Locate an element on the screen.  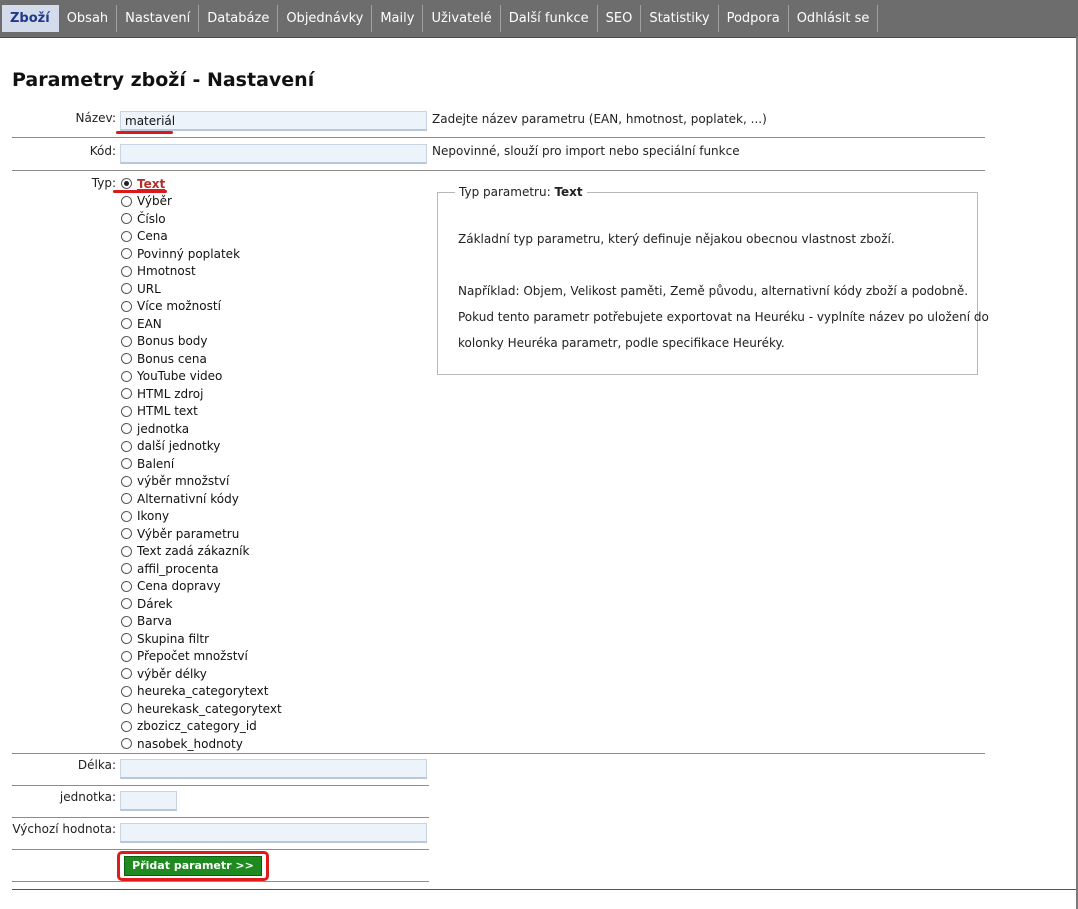
tab-7: Další funkce is located at coordinates (549, 18).